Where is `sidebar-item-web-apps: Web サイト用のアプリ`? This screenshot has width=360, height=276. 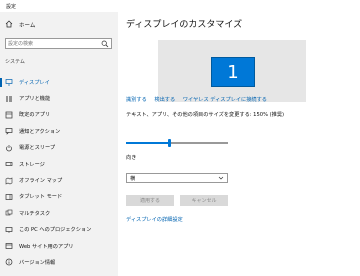
sidebar-item-web-apps: Web サイト用のアプリ is located at coordinates (59, 246).